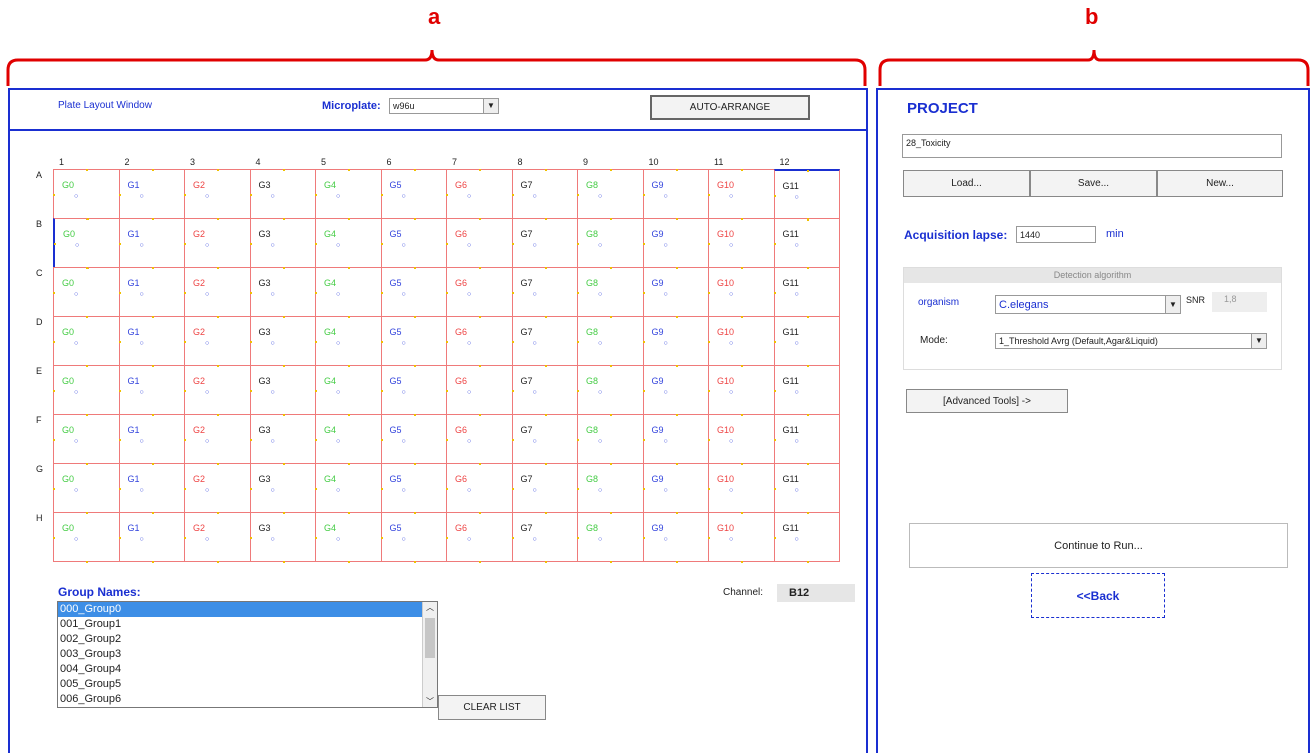  Describe the element at coordinates (987, 401) in the screenshot. I see `advanced-tools-button: [Advanced Tools] ->` at that location.